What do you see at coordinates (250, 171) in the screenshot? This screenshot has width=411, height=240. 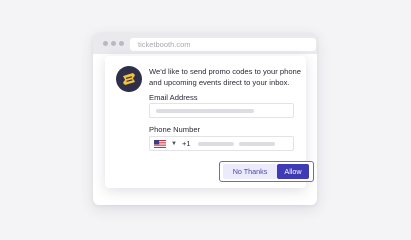 I see `no-thanks-button: No Thanks` at bounding box center [250, 171].